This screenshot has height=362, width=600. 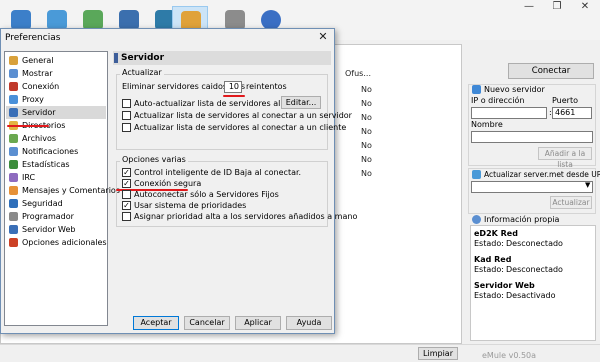 What do you see at coordinates (71, 190) in the screenshot?
I see `nav-item-label: Mensajes y Comentarios` at bounding box center [71, 190].